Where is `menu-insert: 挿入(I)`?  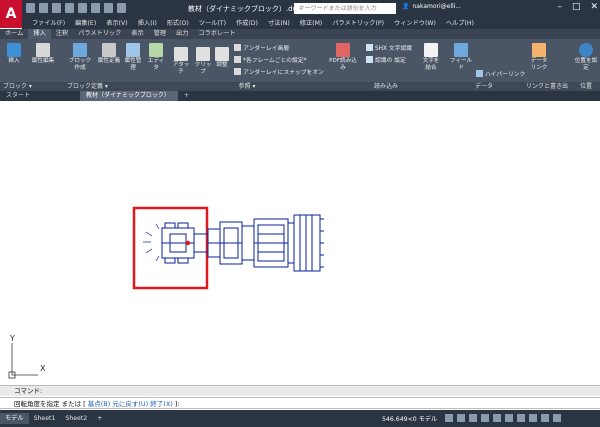 menu-insert: 挿入(I) is located at coordinates (147, 23).